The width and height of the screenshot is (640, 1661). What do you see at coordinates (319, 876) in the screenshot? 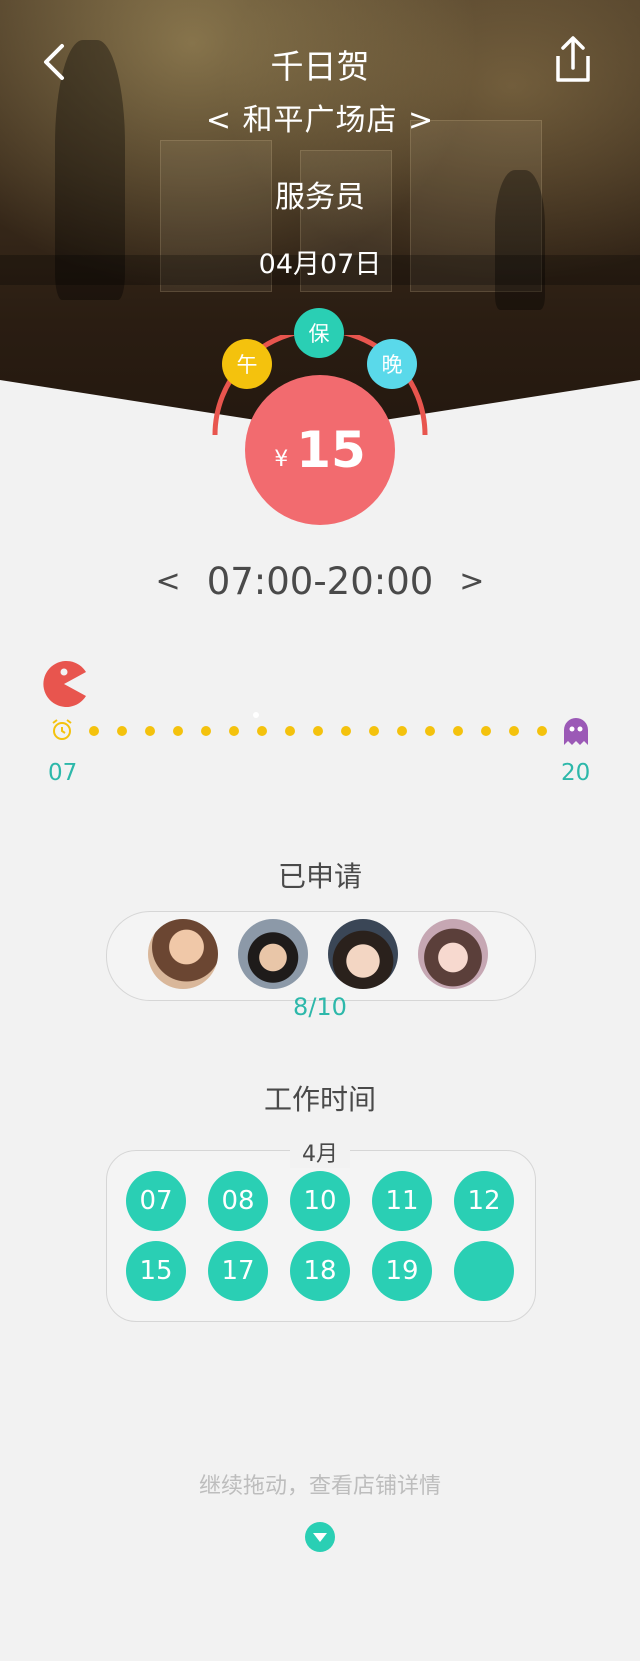
I see `applied-title: 已申请` at bounding box center [319, 876].